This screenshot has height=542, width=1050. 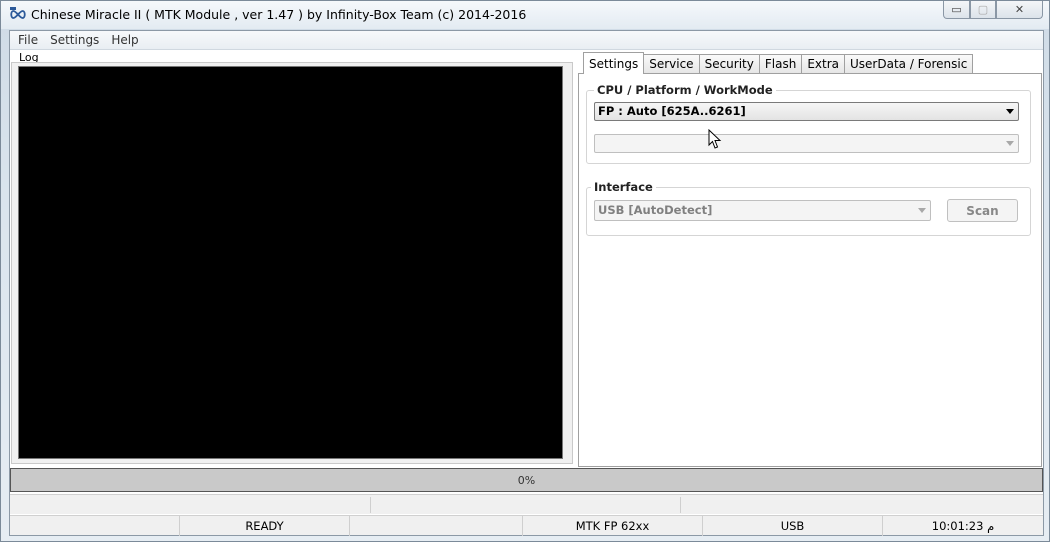 I want to click on status-ready: READY, so click(x=265, y=526).